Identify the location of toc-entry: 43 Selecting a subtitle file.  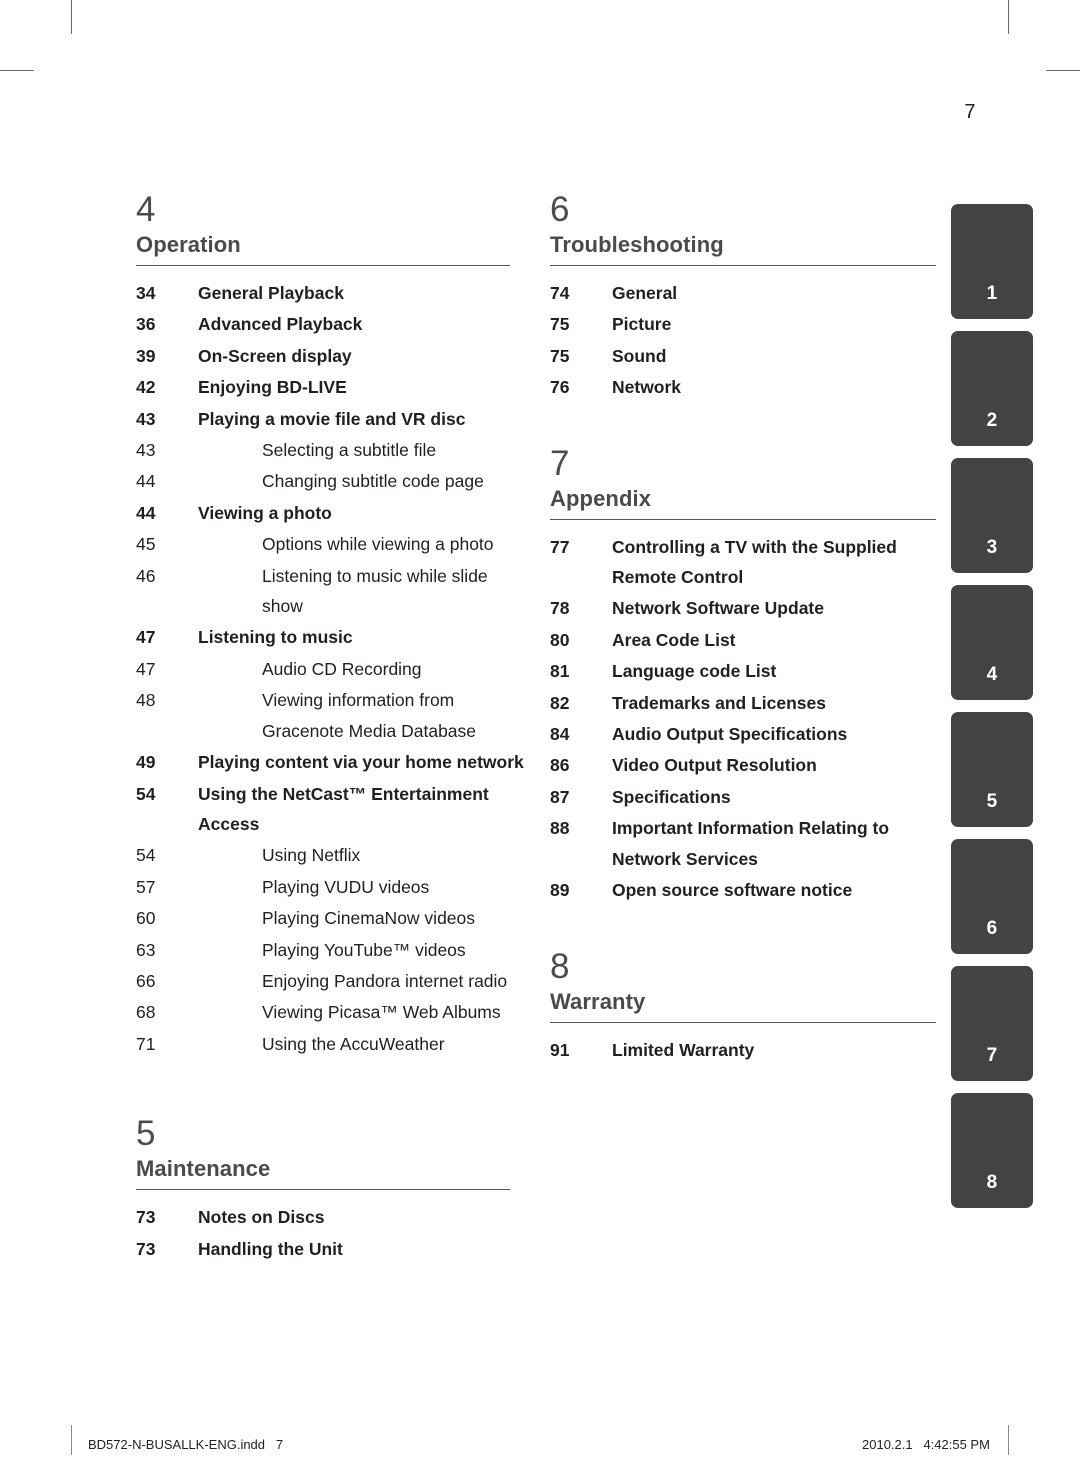
(332, 450).